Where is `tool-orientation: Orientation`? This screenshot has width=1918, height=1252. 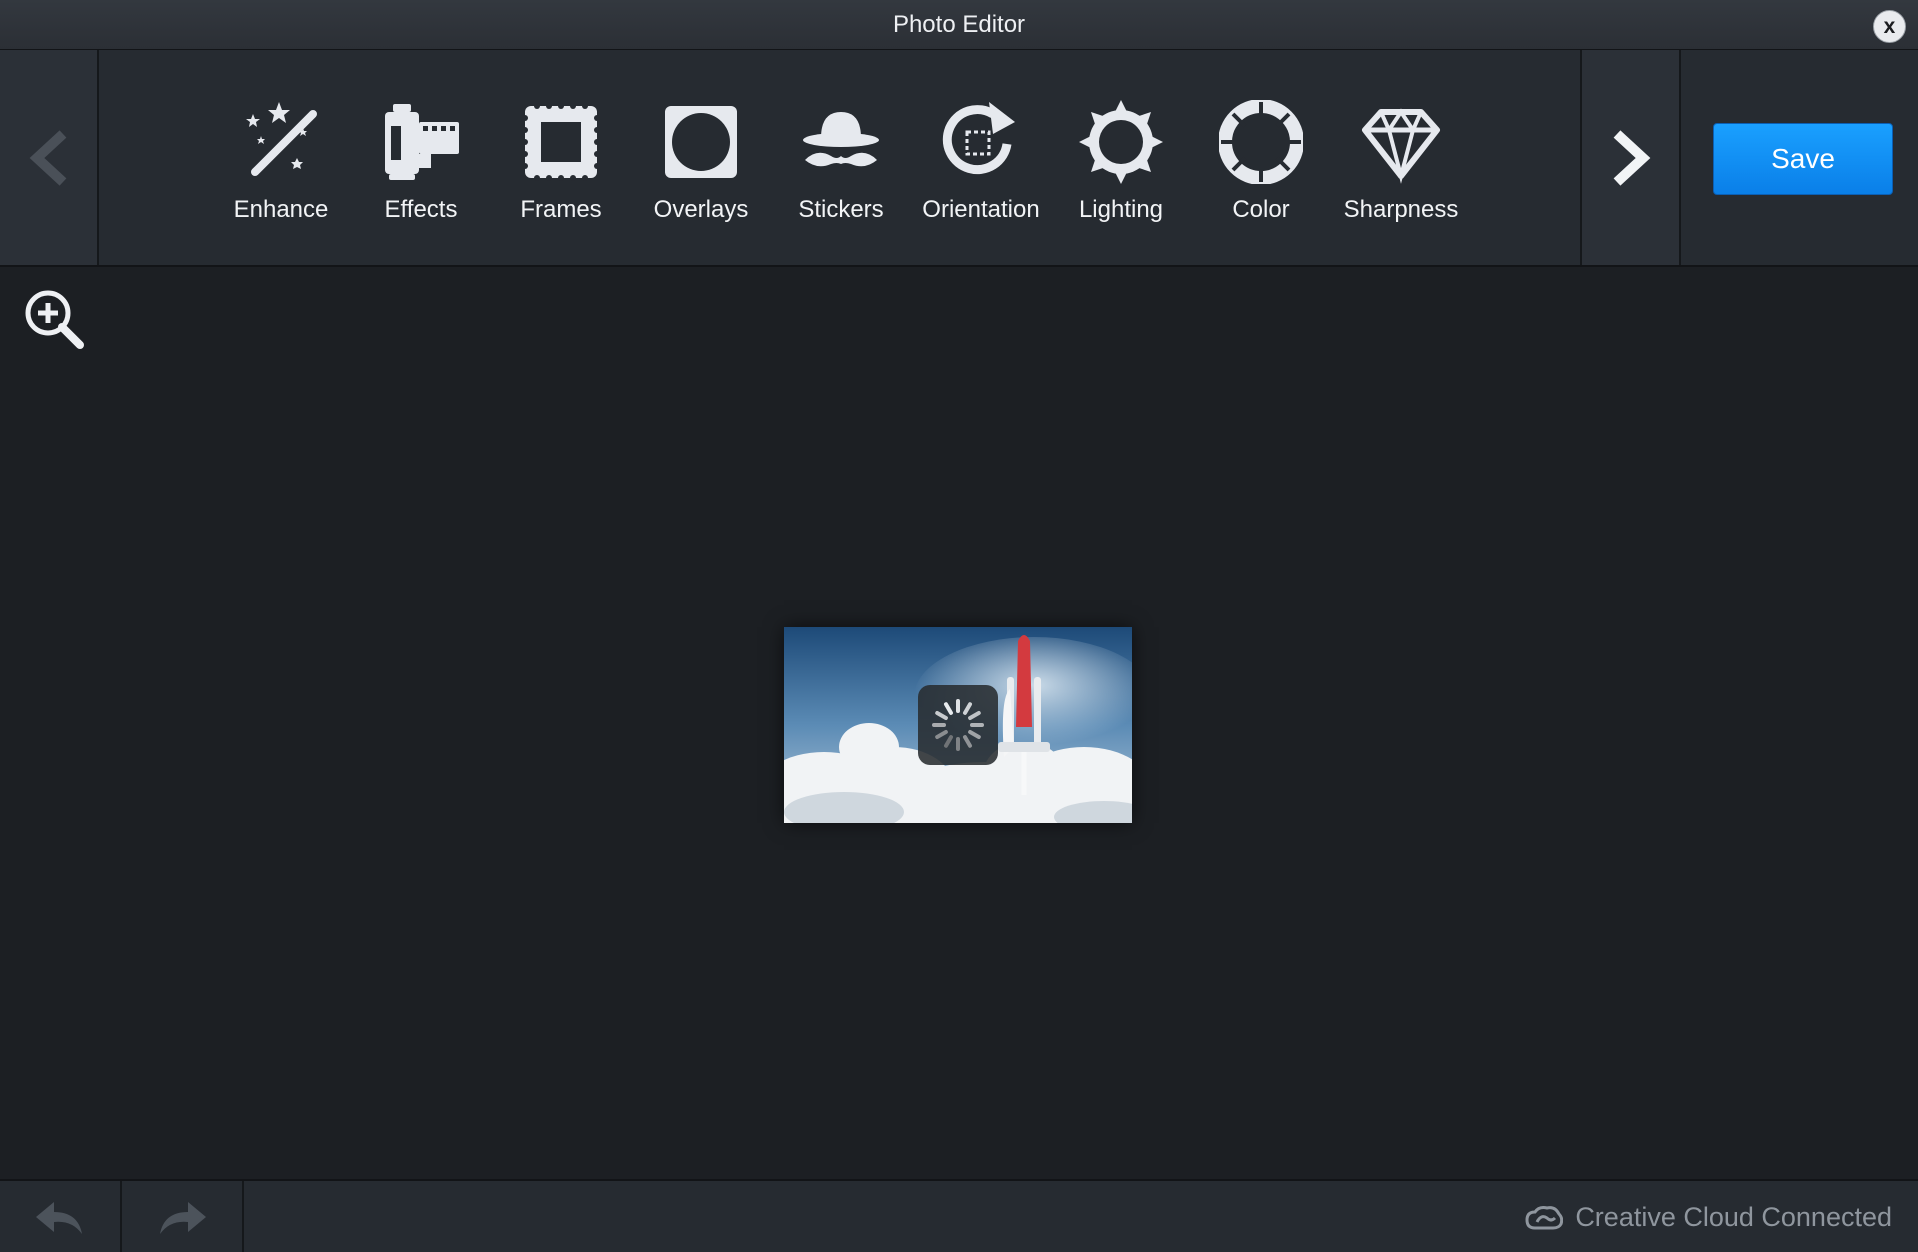 tool-orientation: Orientation is located at coordinates (981, 157).